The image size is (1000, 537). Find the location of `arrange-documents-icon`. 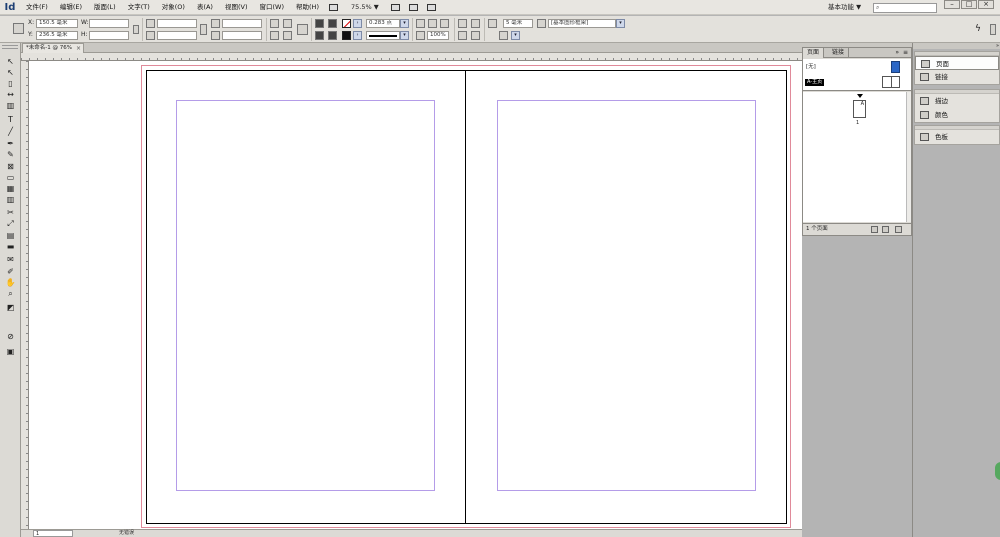

arrange-documents-icon is located at coordinates (432, 7).